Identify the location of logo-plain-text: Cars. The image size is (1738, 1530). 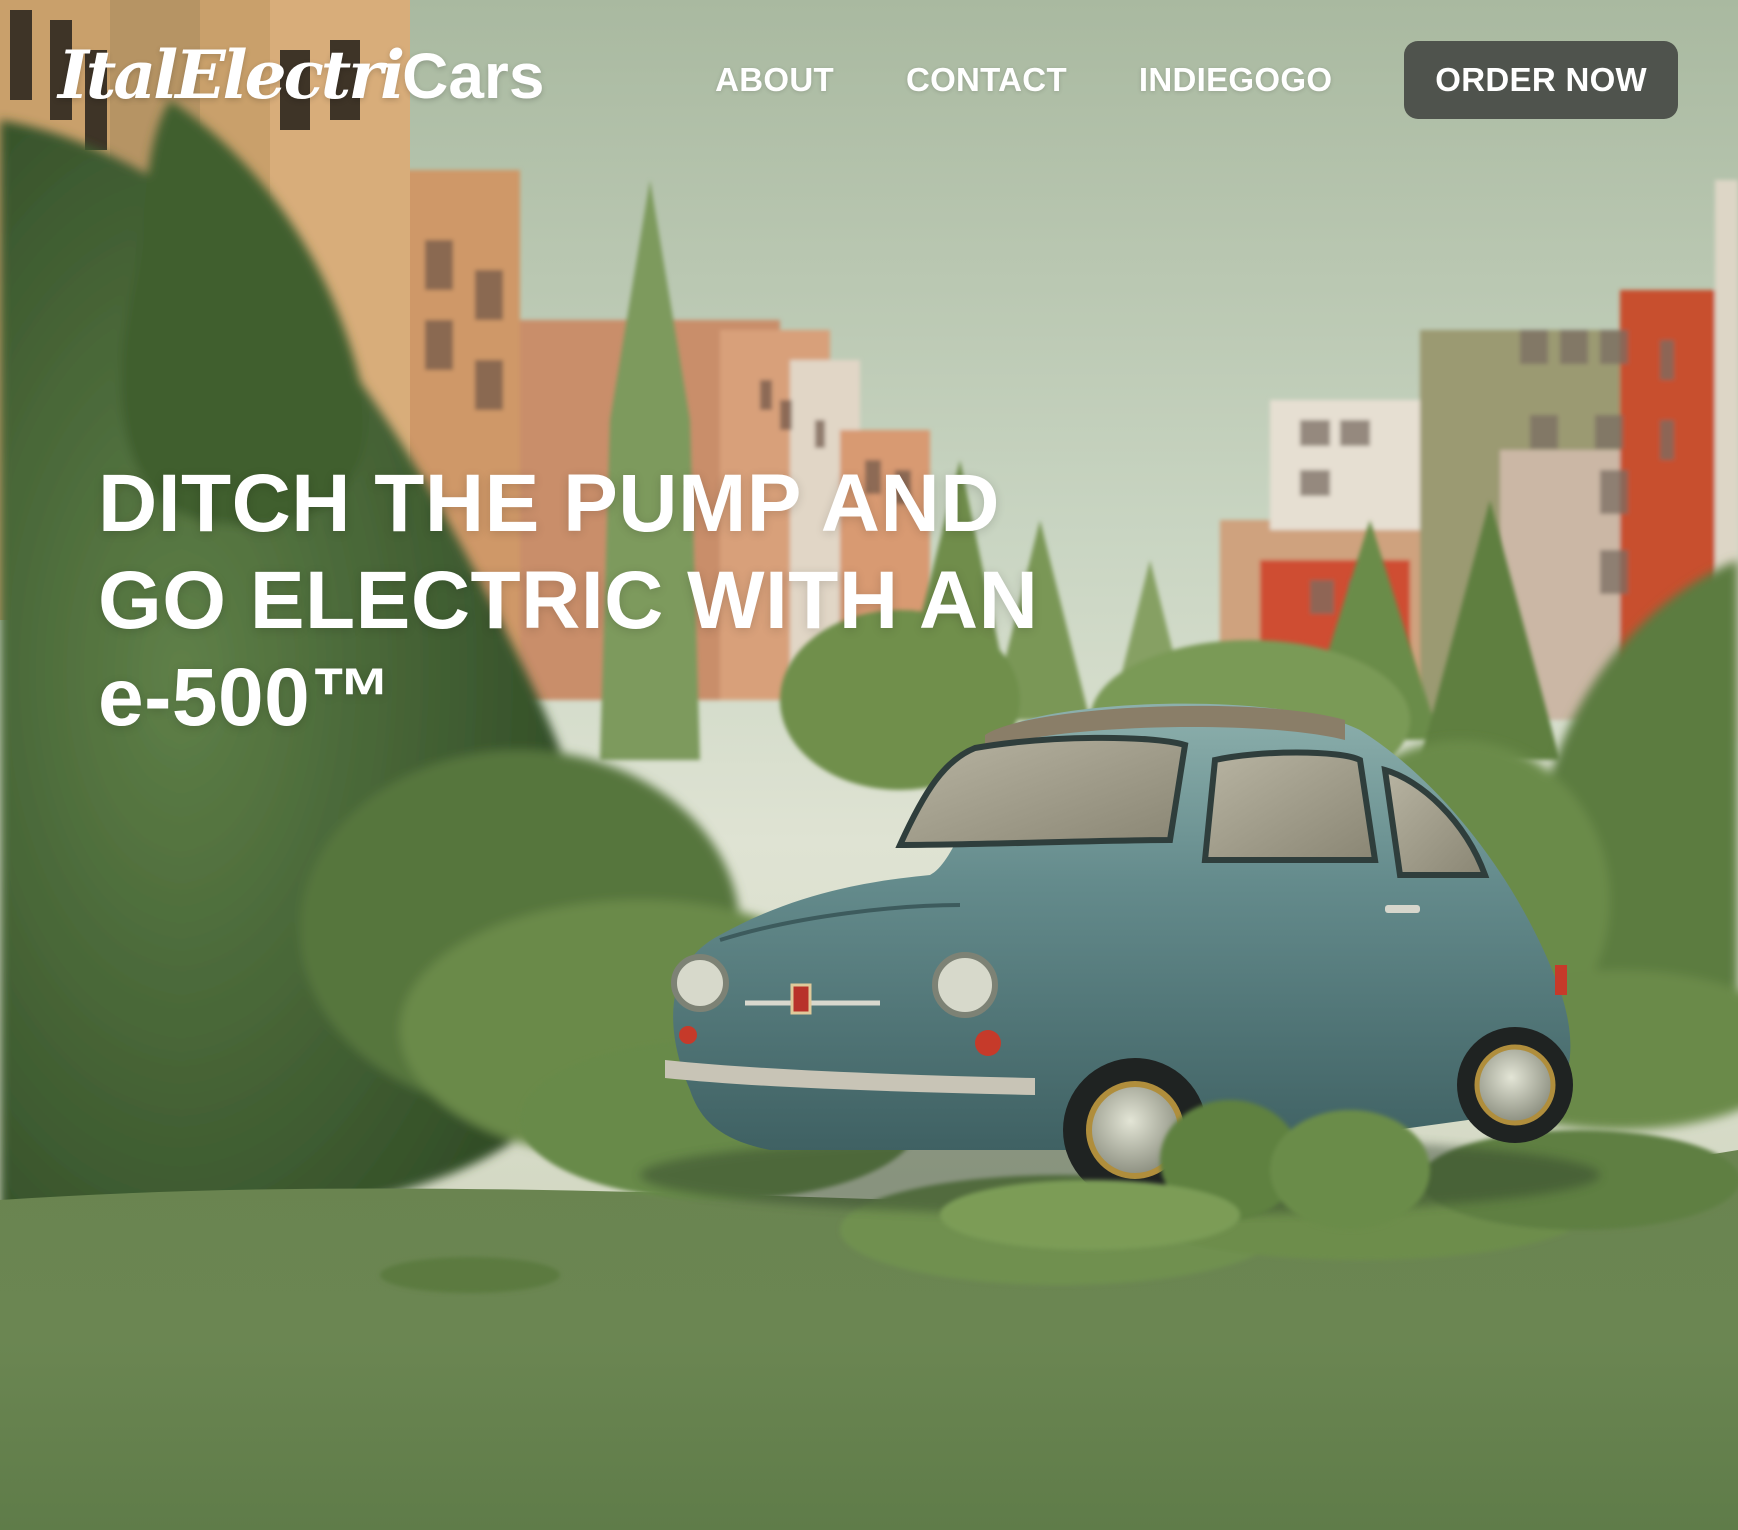
(473, 76).